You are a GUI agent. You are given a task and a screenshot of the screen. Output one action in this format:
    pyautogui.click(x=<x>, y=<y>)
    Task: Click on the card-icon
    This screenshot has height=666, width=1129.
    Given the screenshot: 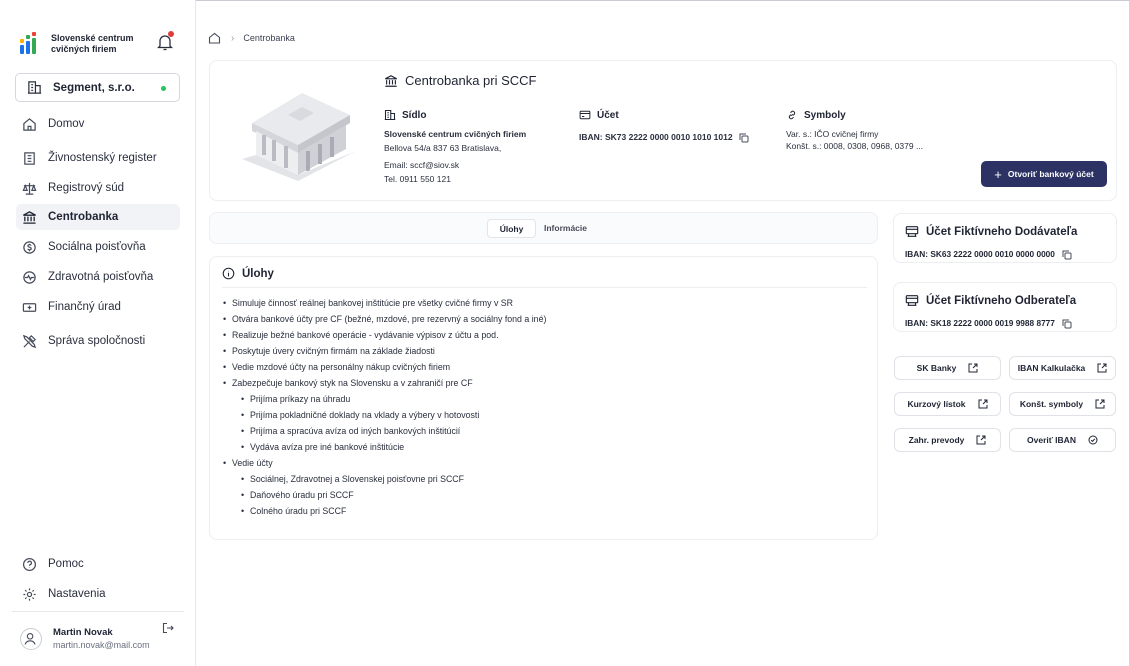 What is the action you would take?
    pyautogui.click(x=585, y=115)
    